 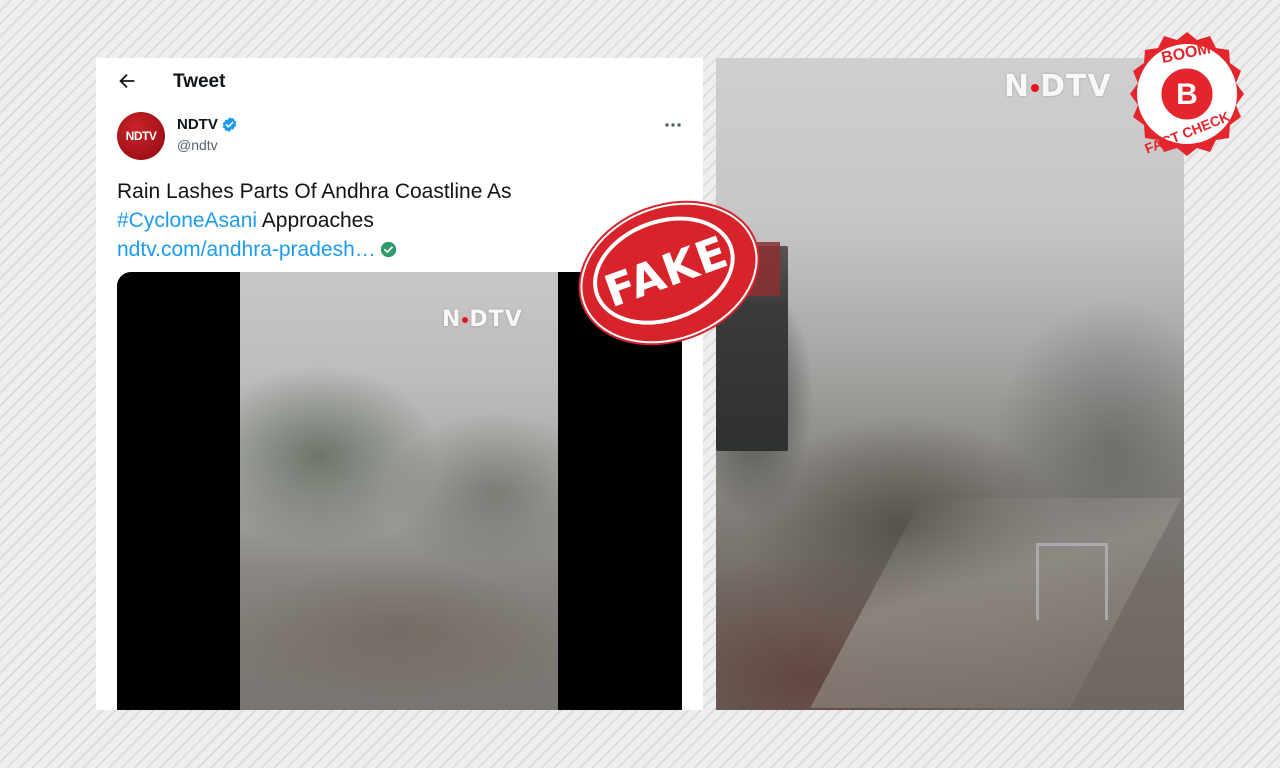 I want to click on watermark-text-large: N DTV, so click(x=1058, y=86).